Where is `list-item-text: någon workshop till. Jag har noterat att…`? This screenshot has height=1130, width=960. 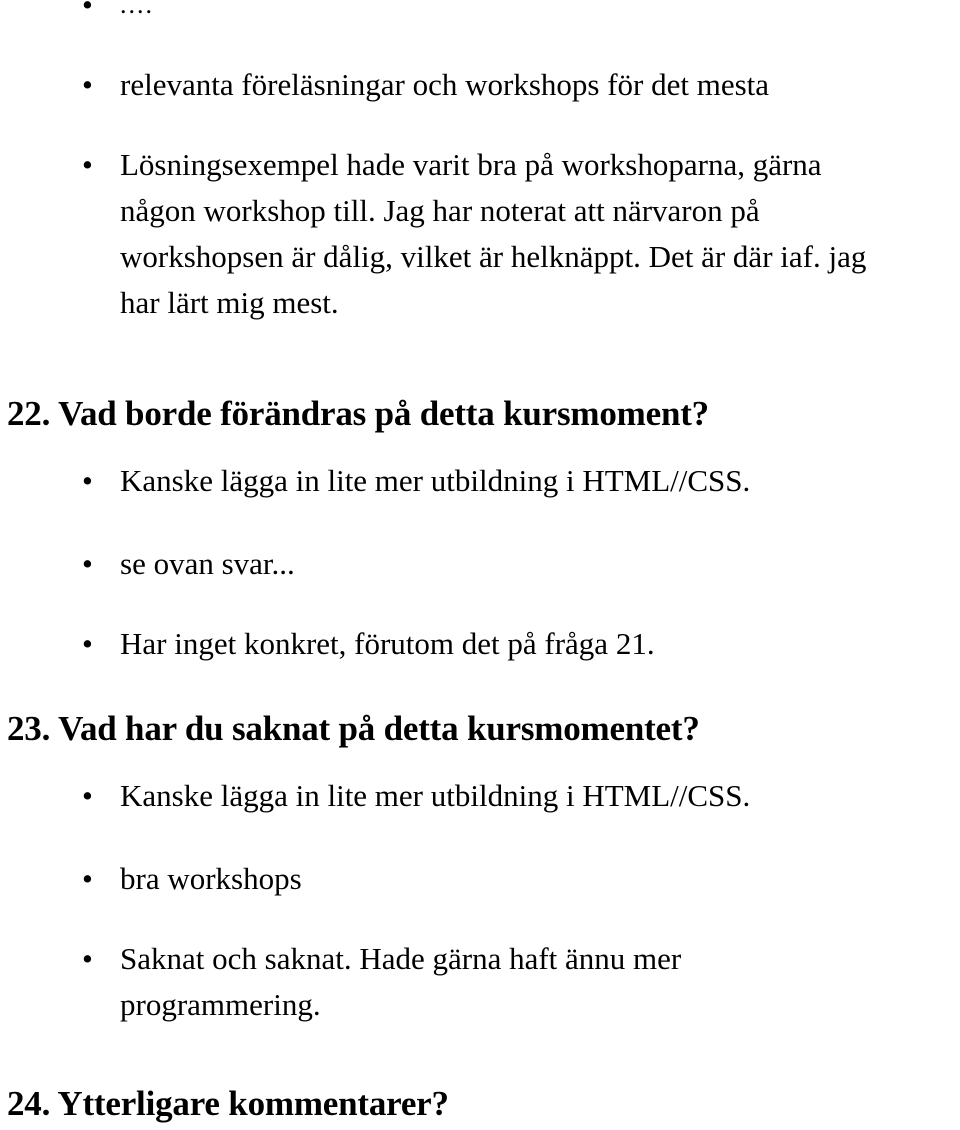
list-item-text: någon workshop till. Jag har noterat att… is located at coordinates (440, 210).